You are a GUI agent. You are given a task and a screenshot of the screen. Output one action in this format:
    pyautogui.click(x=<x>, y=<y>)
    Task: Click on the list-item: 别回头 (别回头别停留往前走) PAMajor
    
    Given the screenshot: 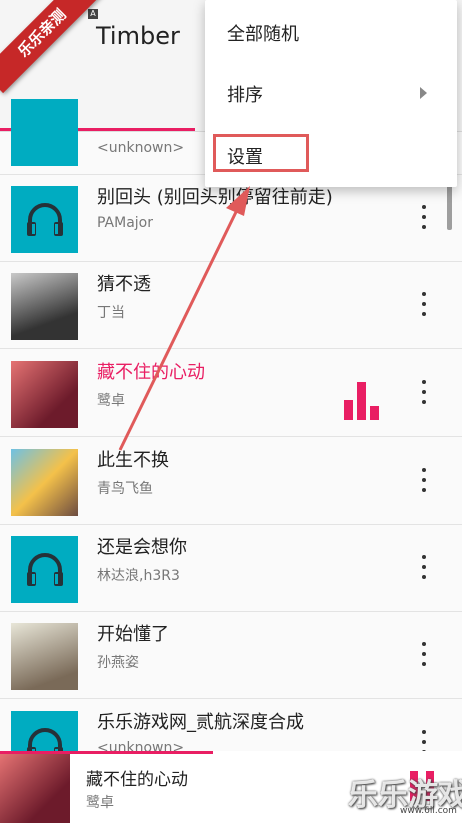 What is the action you would take?
    pyautogui.click(x=231, y=218)
    